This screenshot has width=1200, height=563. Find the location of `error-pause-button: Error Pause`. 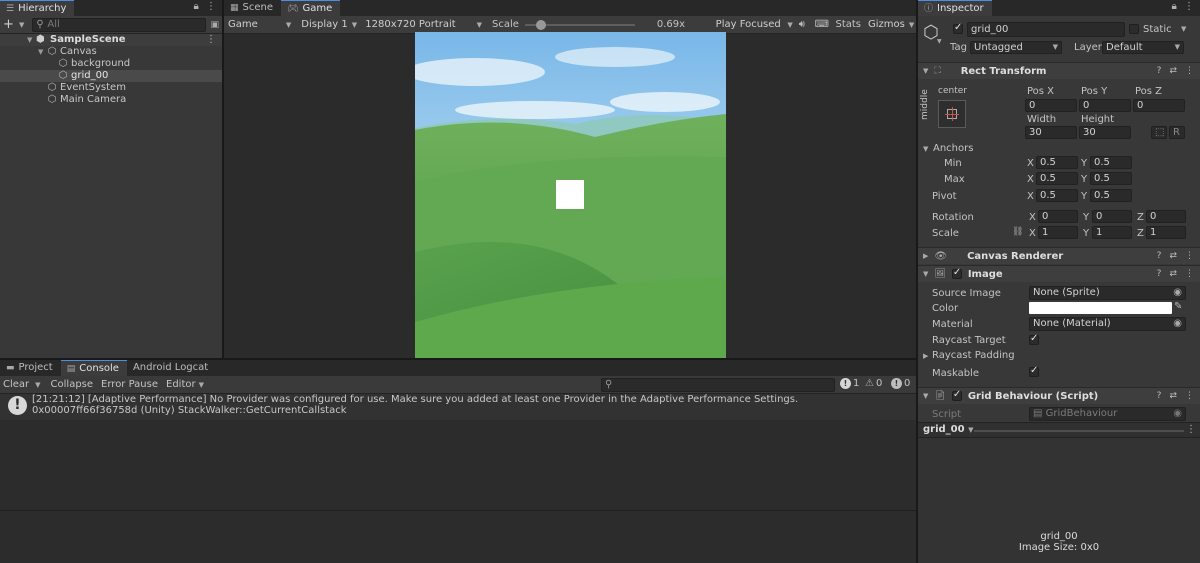

error-pause-button: Error Pause is located at coordinates (129, 384).